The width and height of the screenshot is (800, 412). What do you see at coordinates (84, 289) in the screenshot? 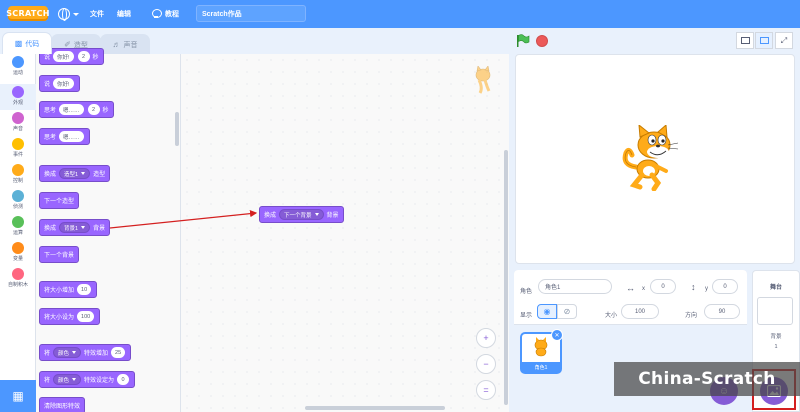
I see `block-number-input: 10` at bounding box center [84, 289].